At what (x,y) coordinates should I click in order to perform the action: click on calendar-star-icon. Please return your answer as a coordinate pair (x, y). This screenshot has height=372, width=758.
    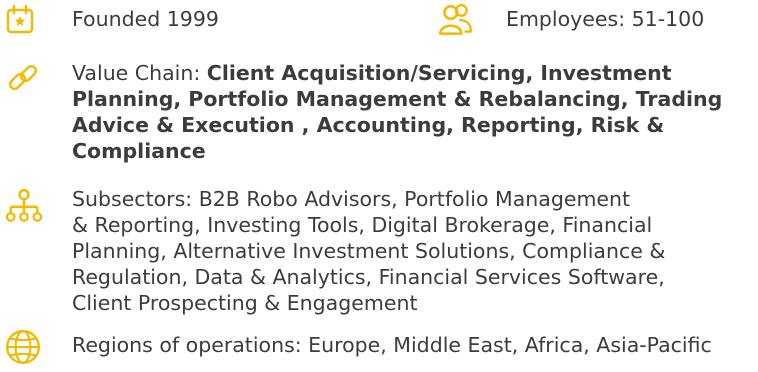
    Looking at the image, I should click on (20, 19).